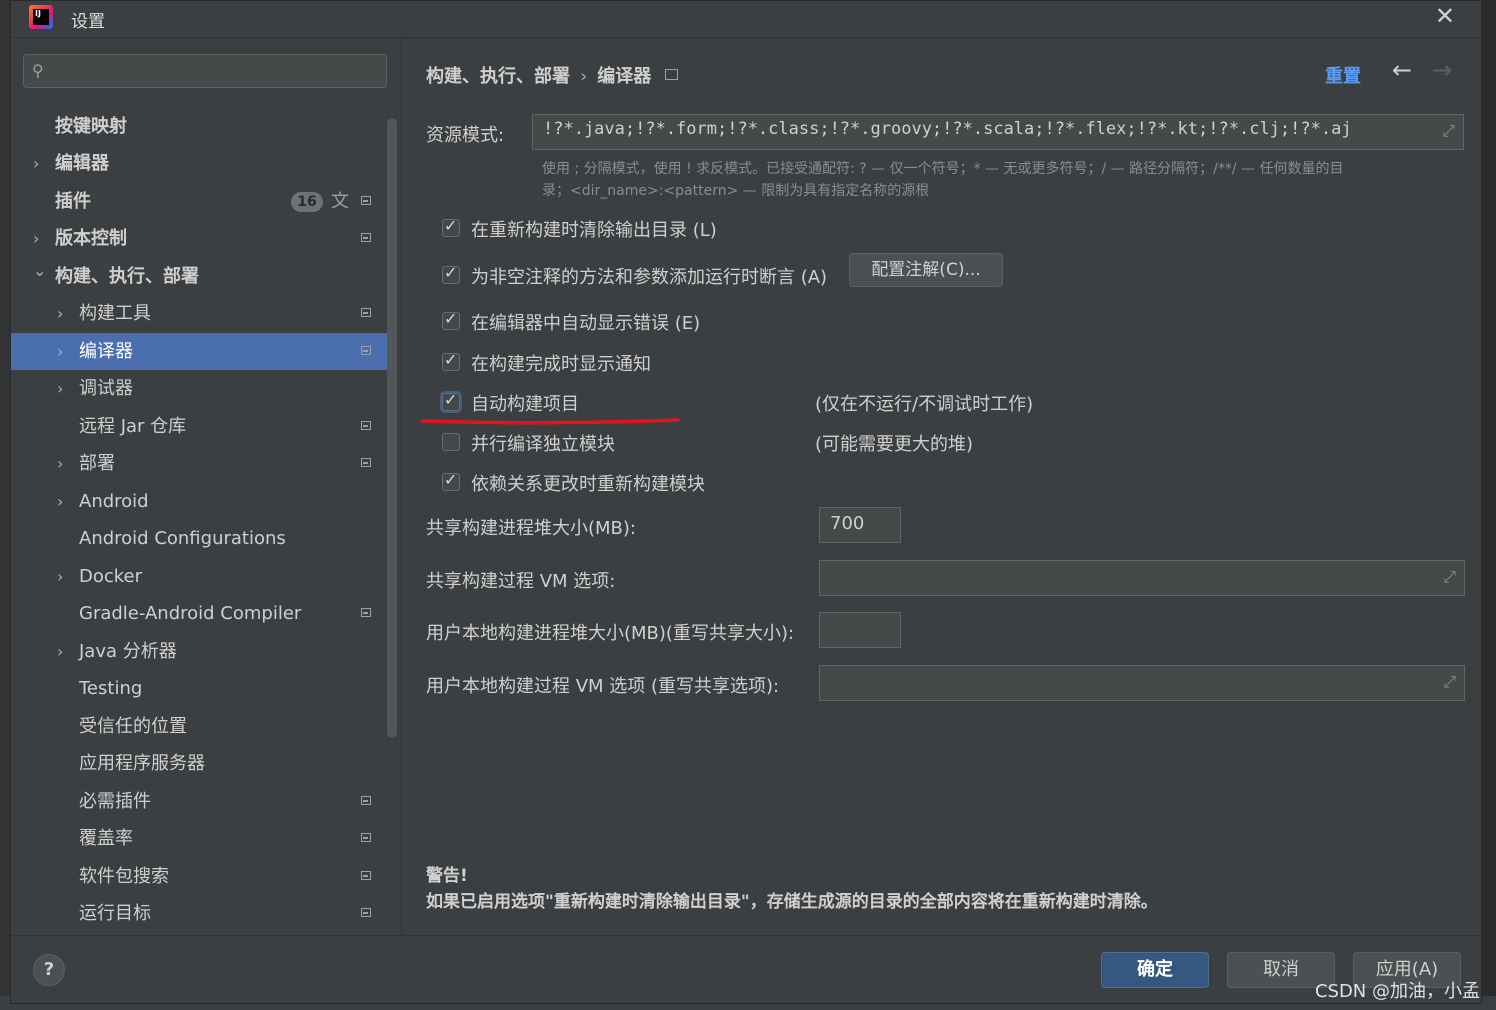  Describe the element at coordinates (307, 202) in the screenshot. I see `plugin-updates-badge: 16` at that location.